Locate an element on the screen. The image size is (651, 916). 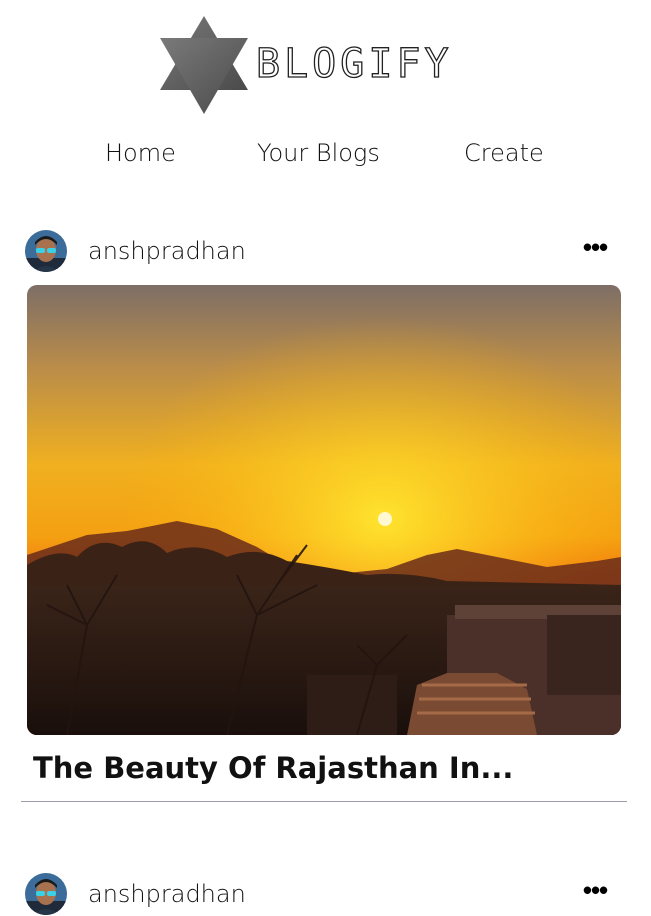
nav-home-link: Home is located at coordinates (140, 153).